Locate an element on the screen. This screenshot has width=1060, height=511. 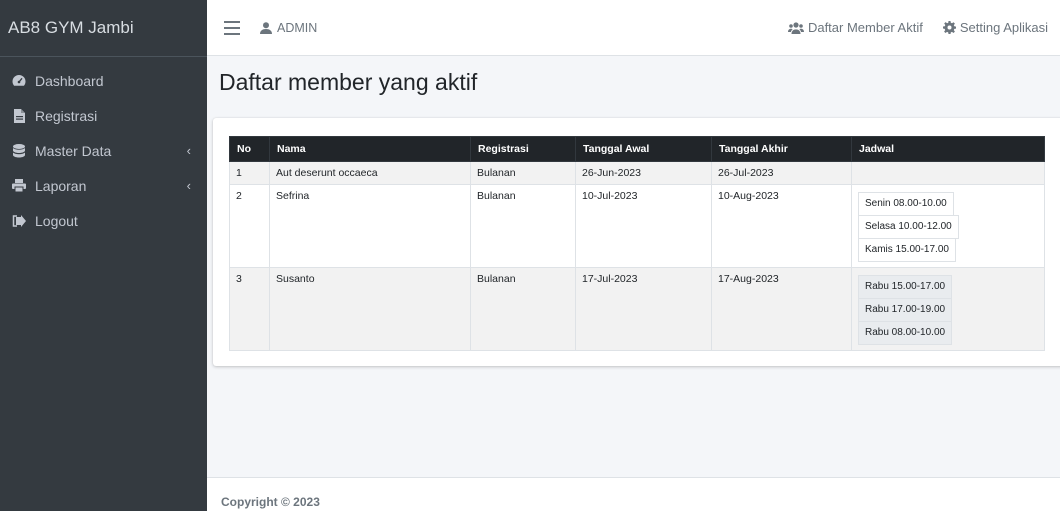
tachometer-icon is located at coordinates (19, 81).